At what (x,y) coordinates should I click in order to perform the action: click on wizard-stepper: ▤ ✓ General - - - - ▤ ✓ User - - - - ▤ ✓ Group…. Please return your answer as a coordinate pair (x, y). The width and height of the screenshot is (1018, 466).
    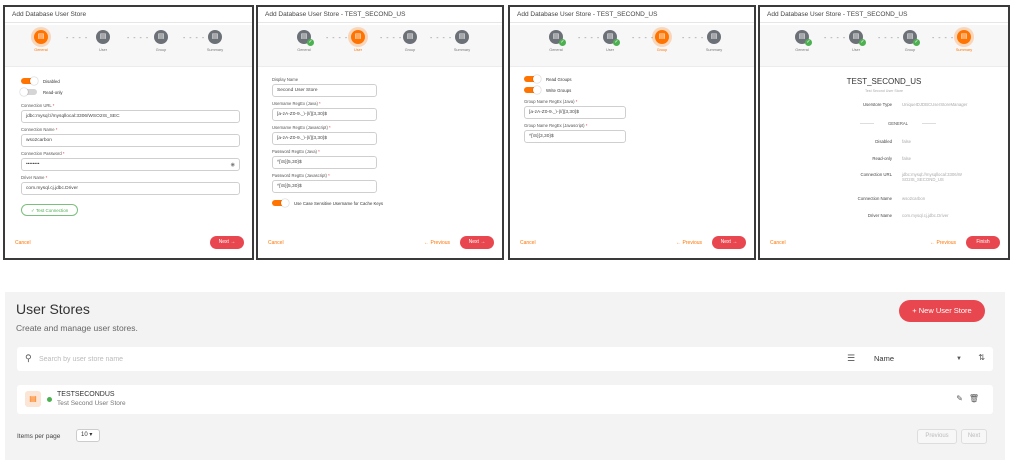
    Looking at the image, I should click on (884, 46).